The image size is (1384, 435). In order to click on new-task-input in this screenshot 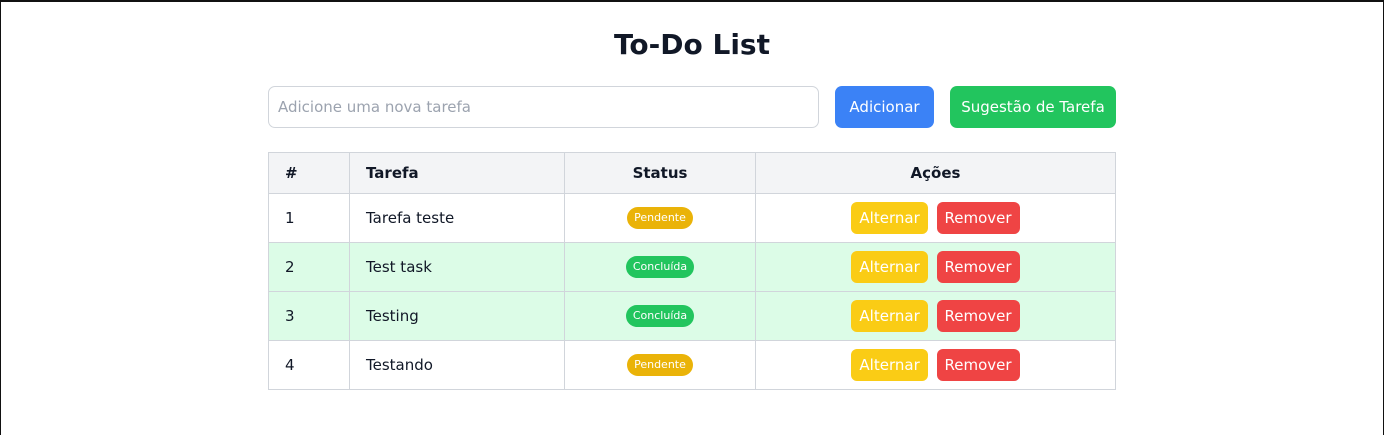, I will do `click(543, 107)`.